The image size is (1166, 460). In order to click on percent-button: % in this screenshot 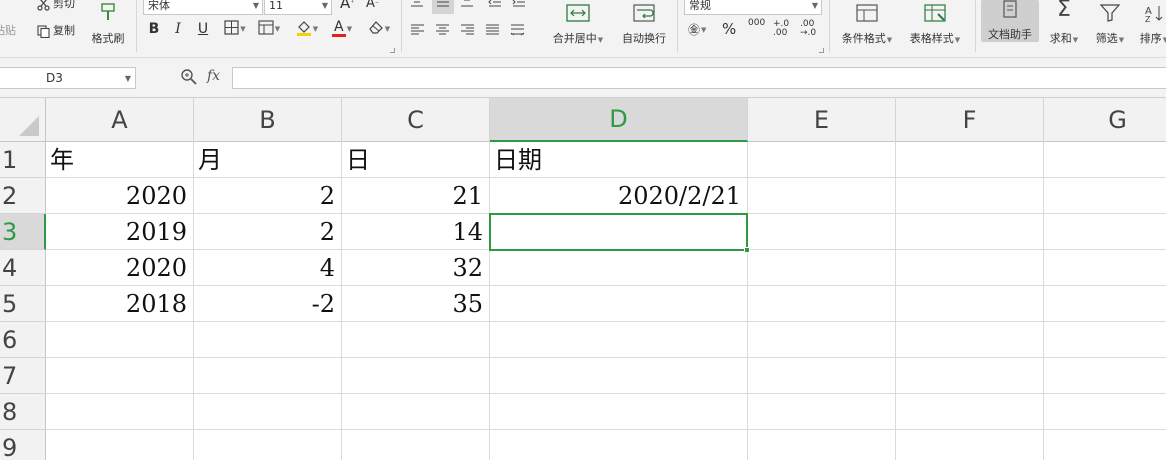, I will do `click(729, 29)`.